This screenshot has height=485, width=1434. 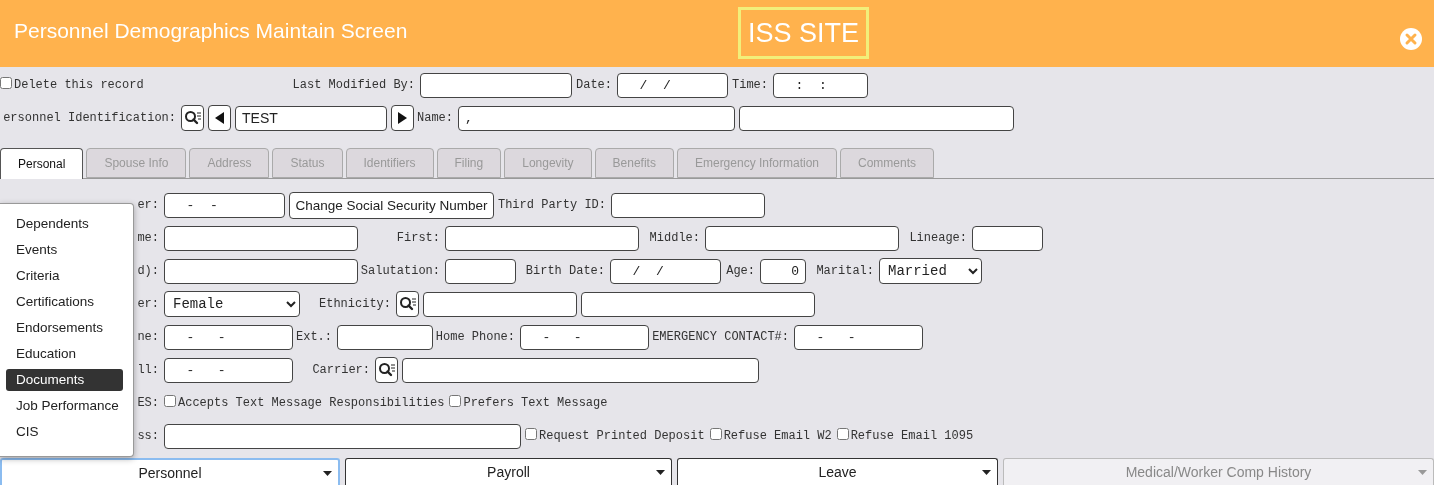 I want to click on checkbox-label: Refuse Email 1095, so click(x=912, y=436).